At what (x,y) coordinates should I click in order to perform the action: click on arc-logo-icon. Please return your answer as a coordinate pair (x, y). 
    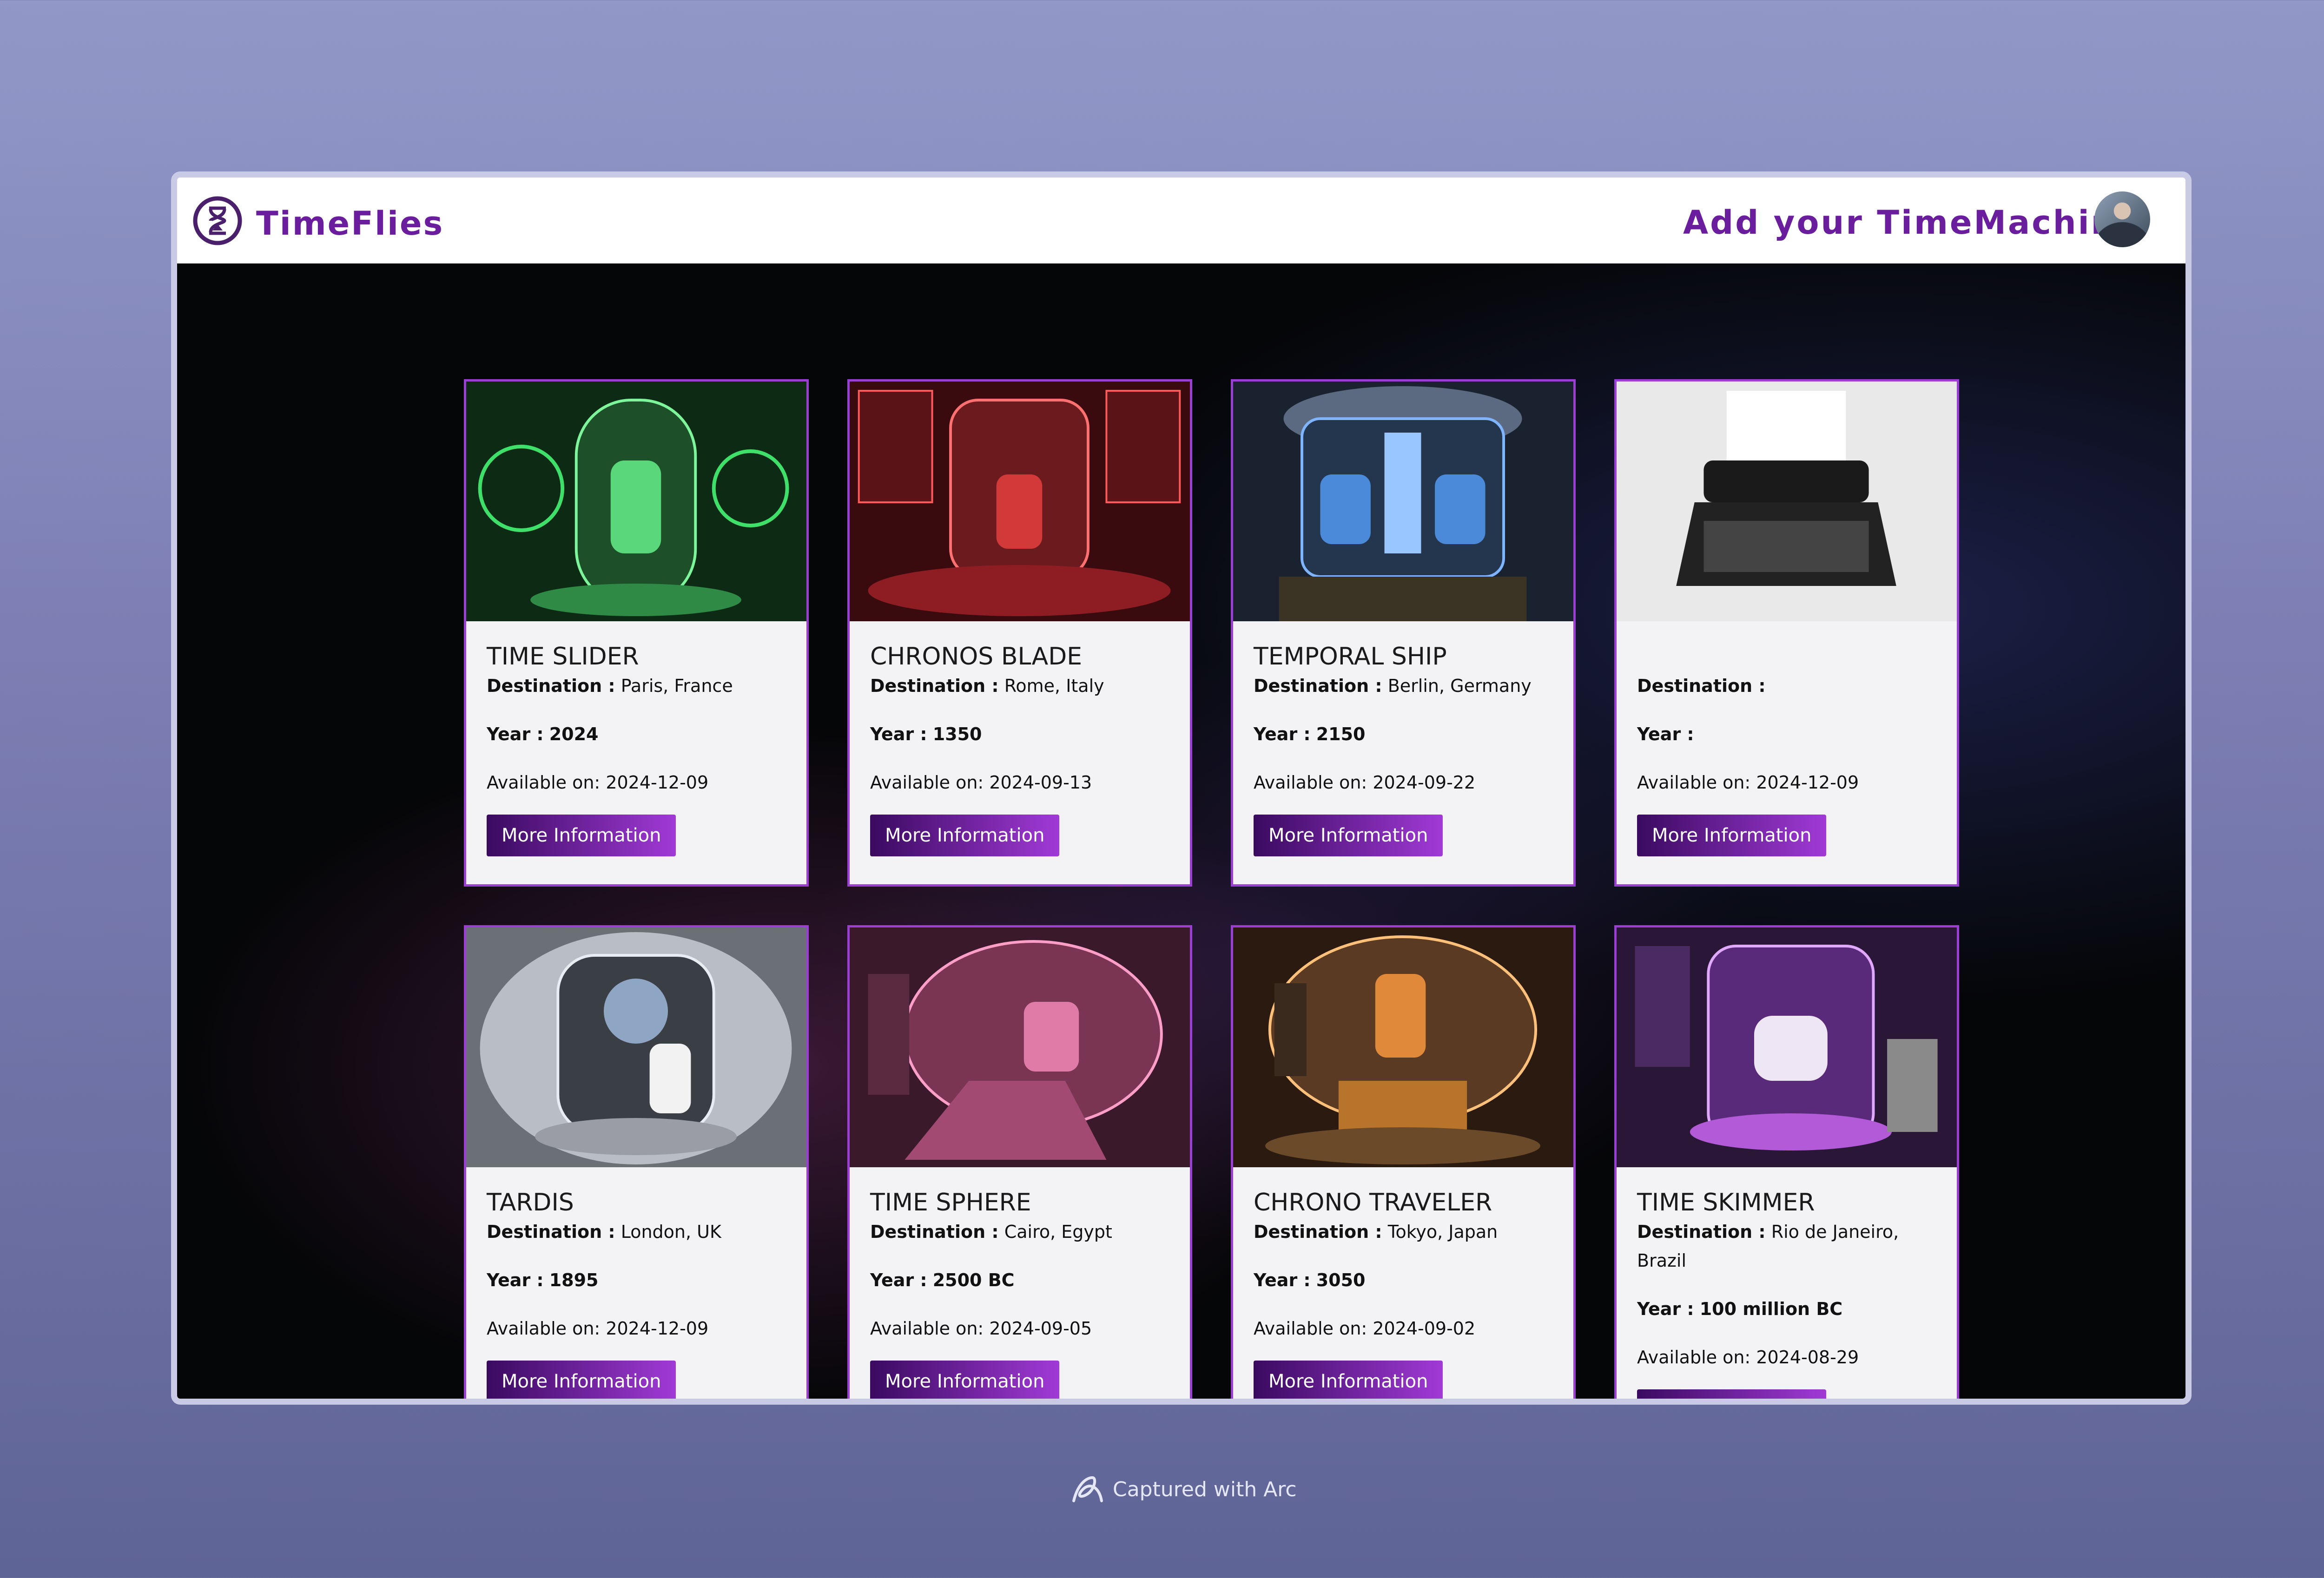
    Looking at the image, I should click on (1087, 1489).